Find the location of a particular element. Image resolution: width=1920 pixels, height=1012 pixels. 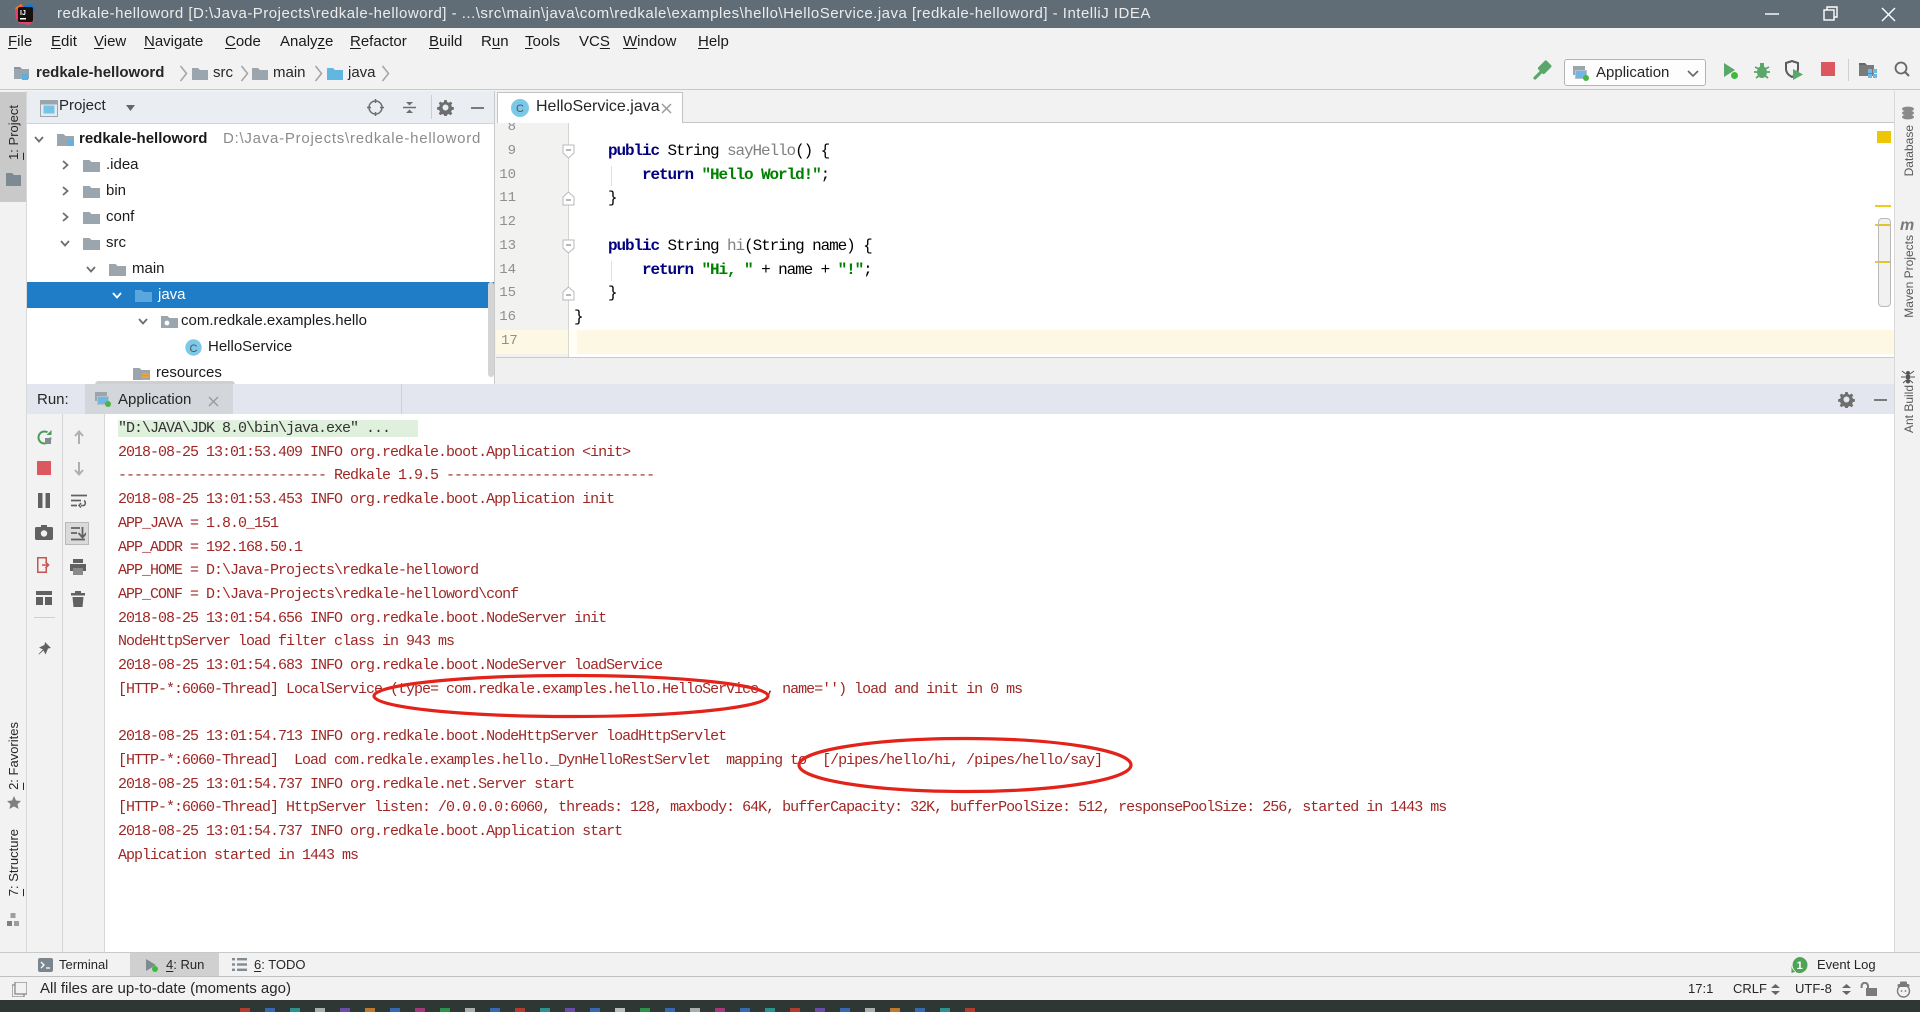

svg-text: IJ is located at coordinates (23, 13).